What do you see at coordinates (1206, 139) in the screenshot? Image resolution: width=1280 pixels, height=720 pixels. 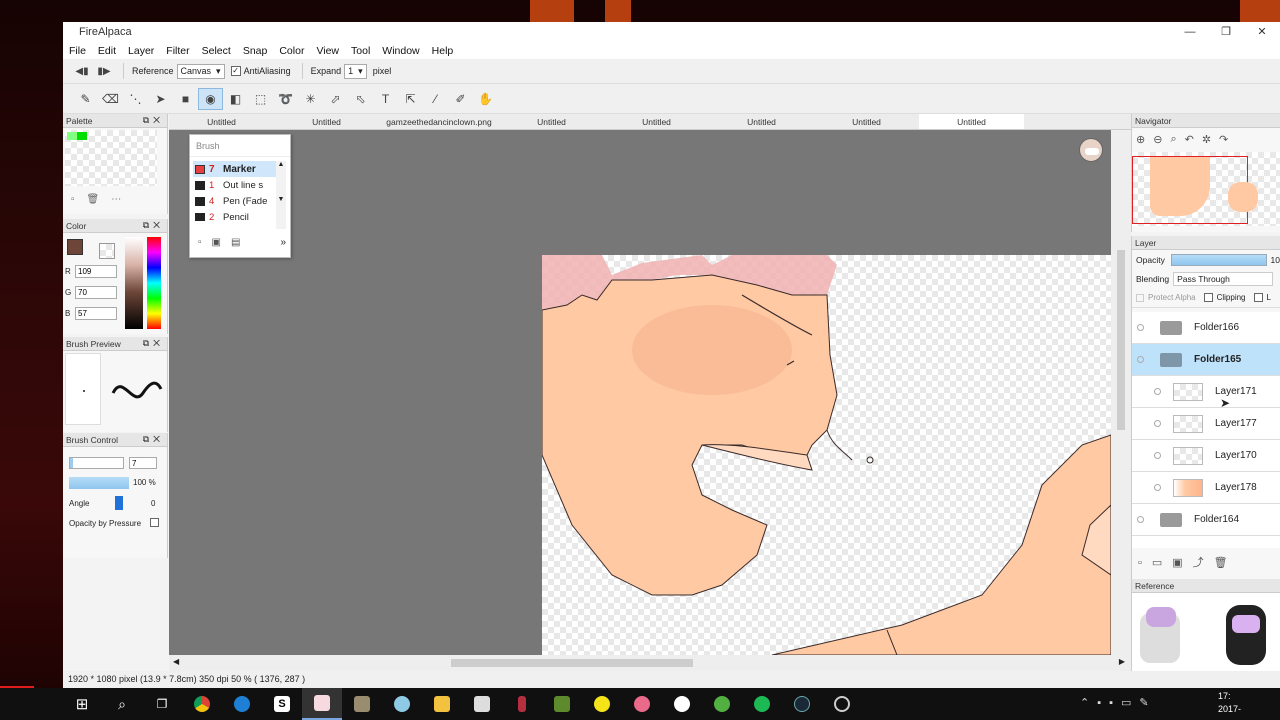 I see `rotate-reset-icon: ✲` at bounding box center [1206, 139].